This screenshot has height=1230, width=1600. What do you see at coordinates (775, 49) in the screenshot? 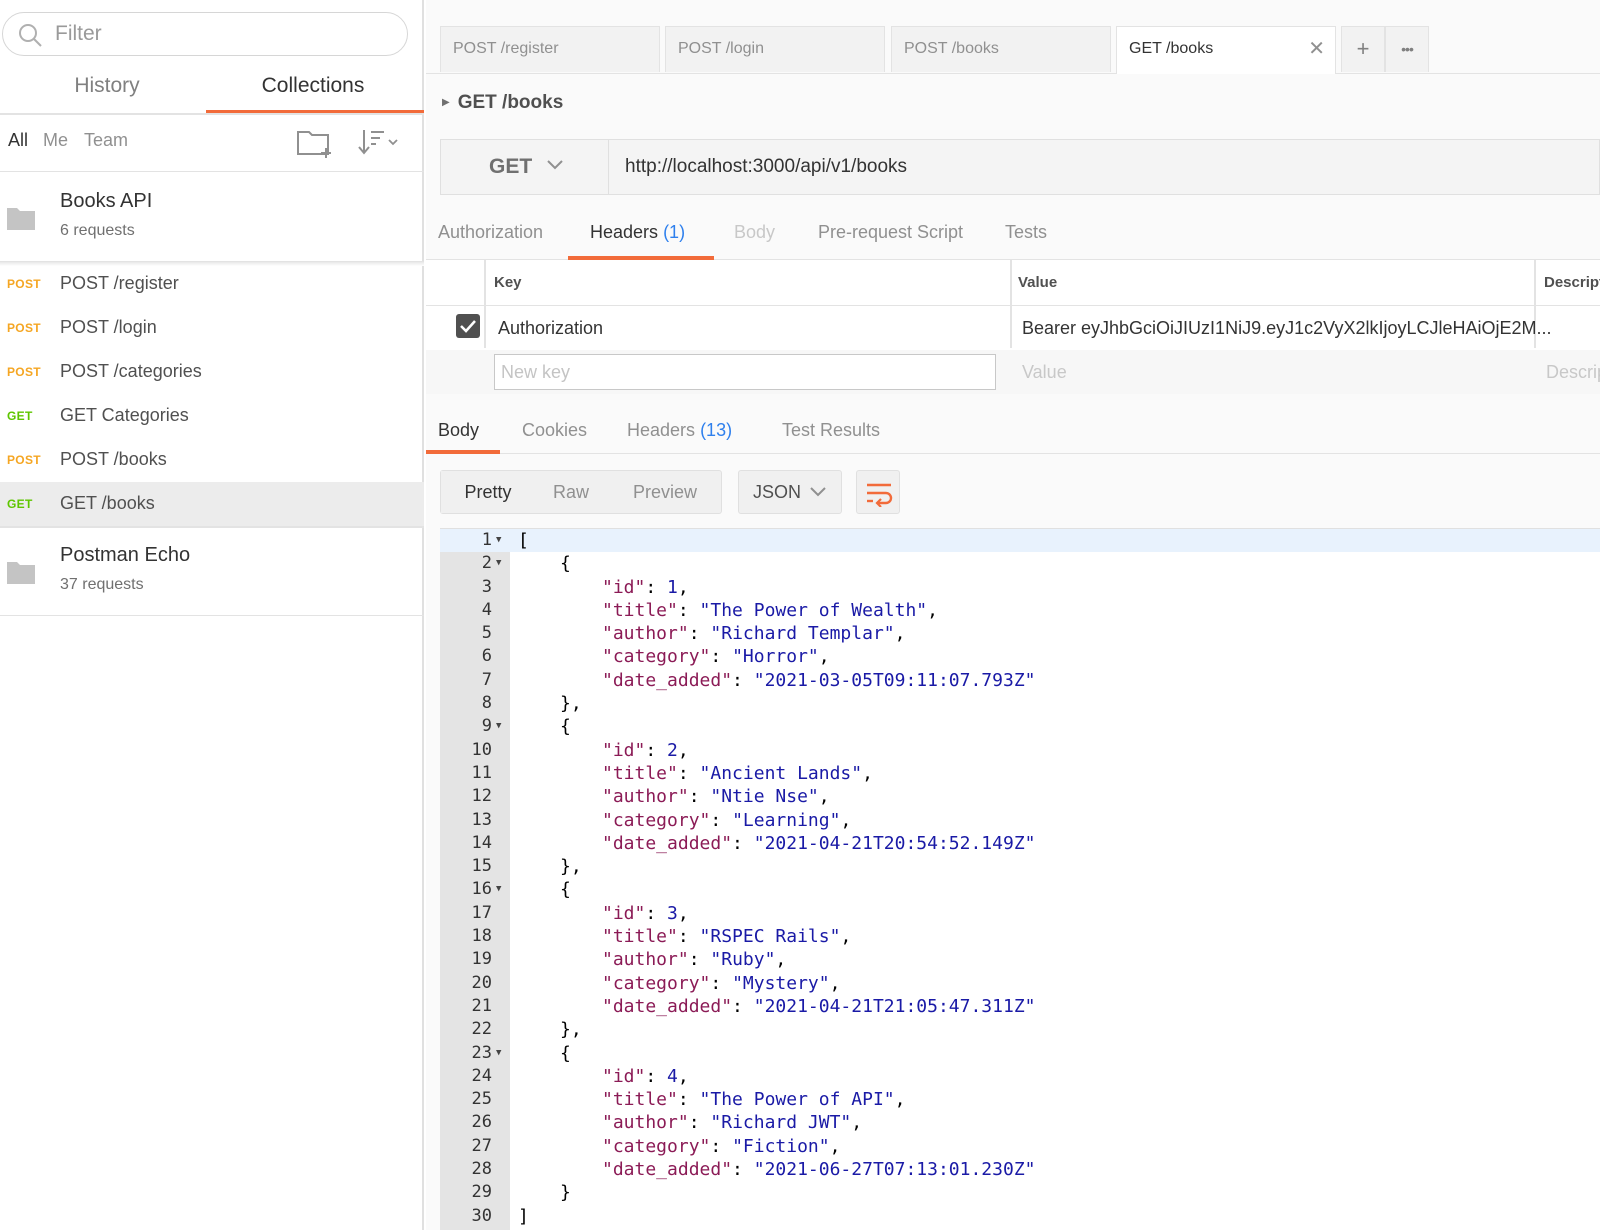
I see `tab-post-login: POST /login` at bounding box center [775, 49].